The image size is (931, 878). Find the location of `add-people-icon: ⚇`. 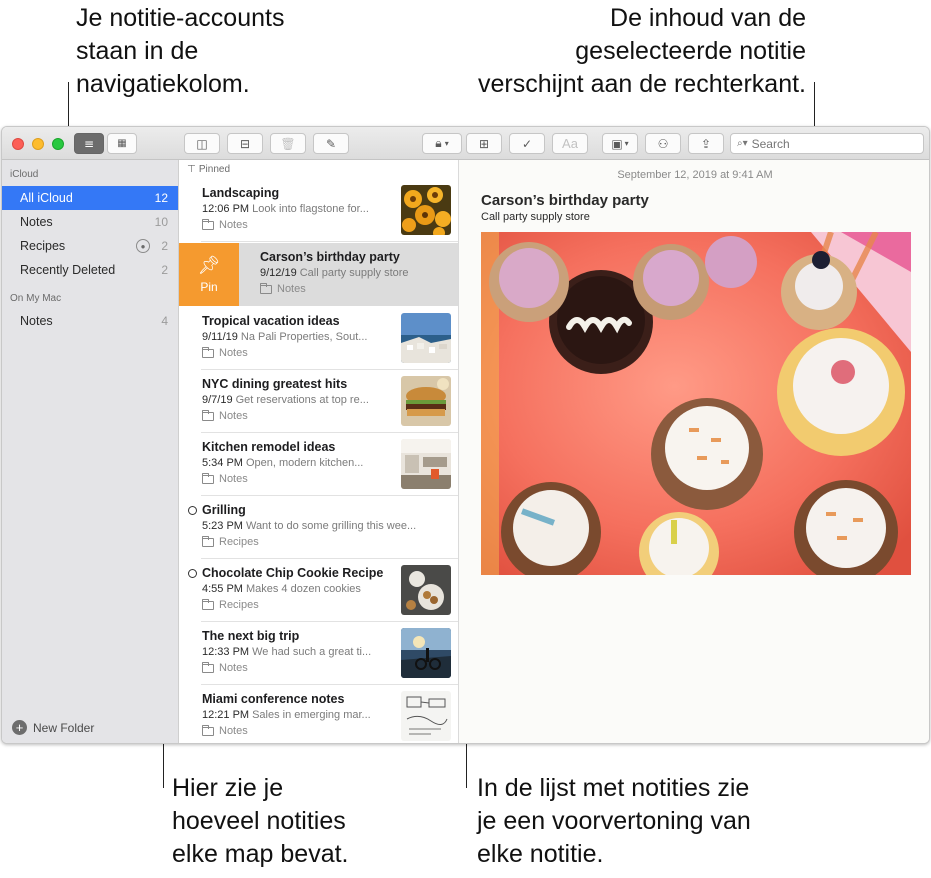

add-people-icon: ⚇ is located at coordinates (663, 143).